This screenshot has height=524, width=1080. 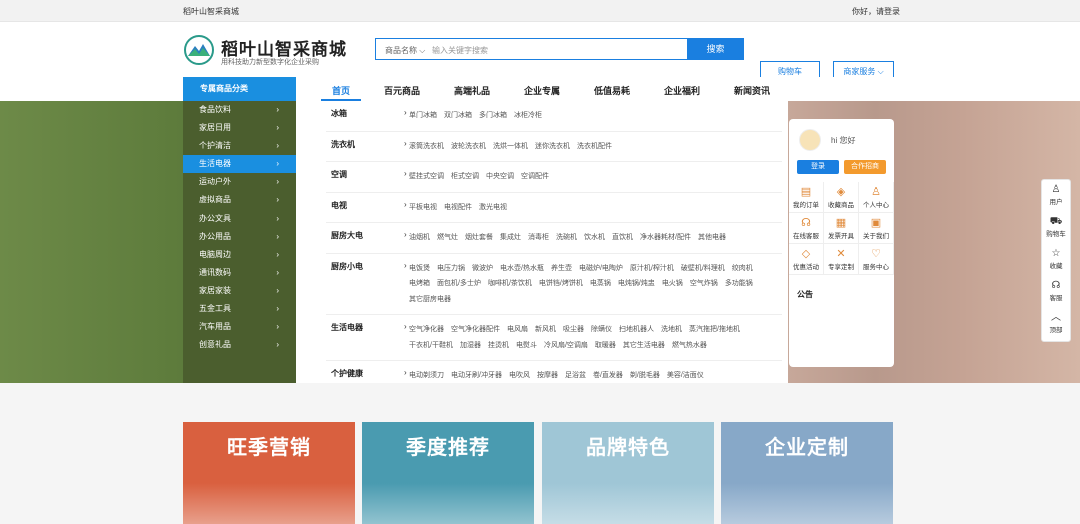 I want to click on sidebar-item-computer: 电脑周边 ›, so click(x=239, y=255).